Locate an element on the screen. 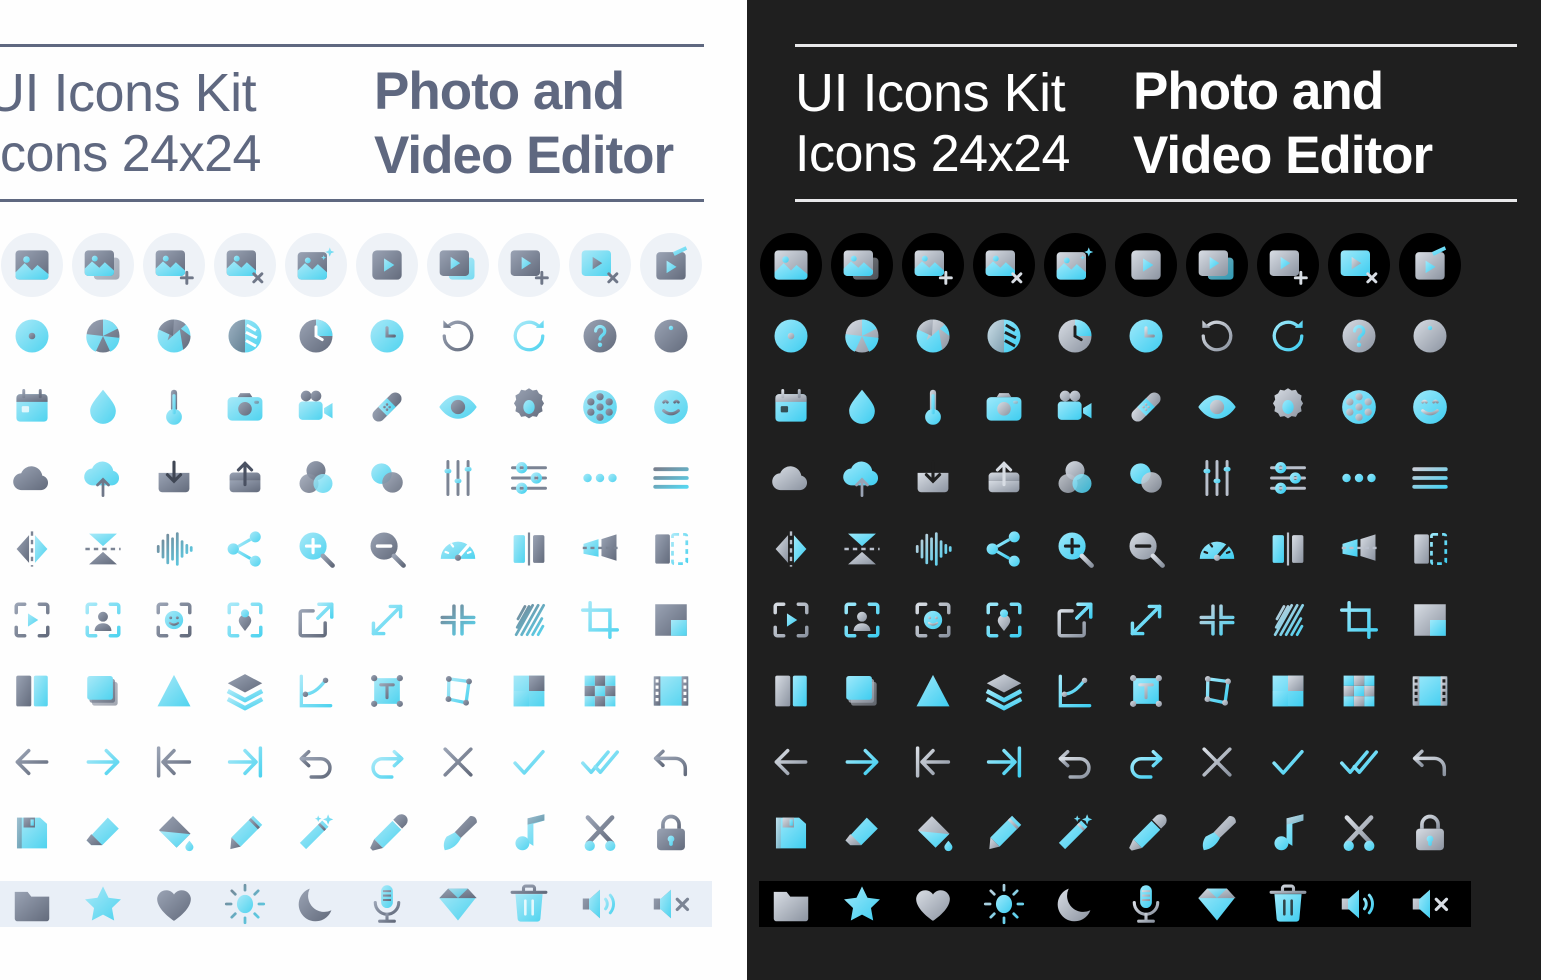  icon-cell-help-icon is located at coordinates (1359, 336).